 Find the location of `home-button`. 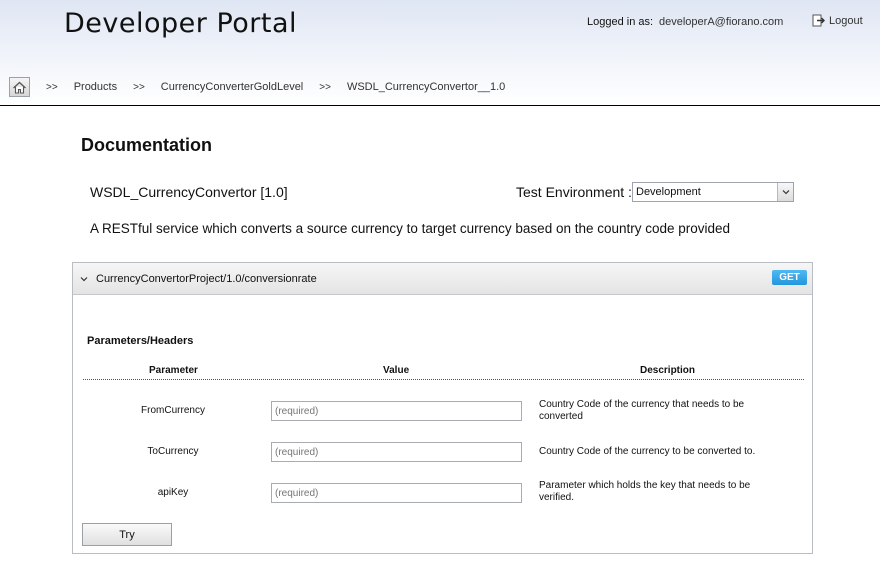

home-button is located at coordinates (19, 87).